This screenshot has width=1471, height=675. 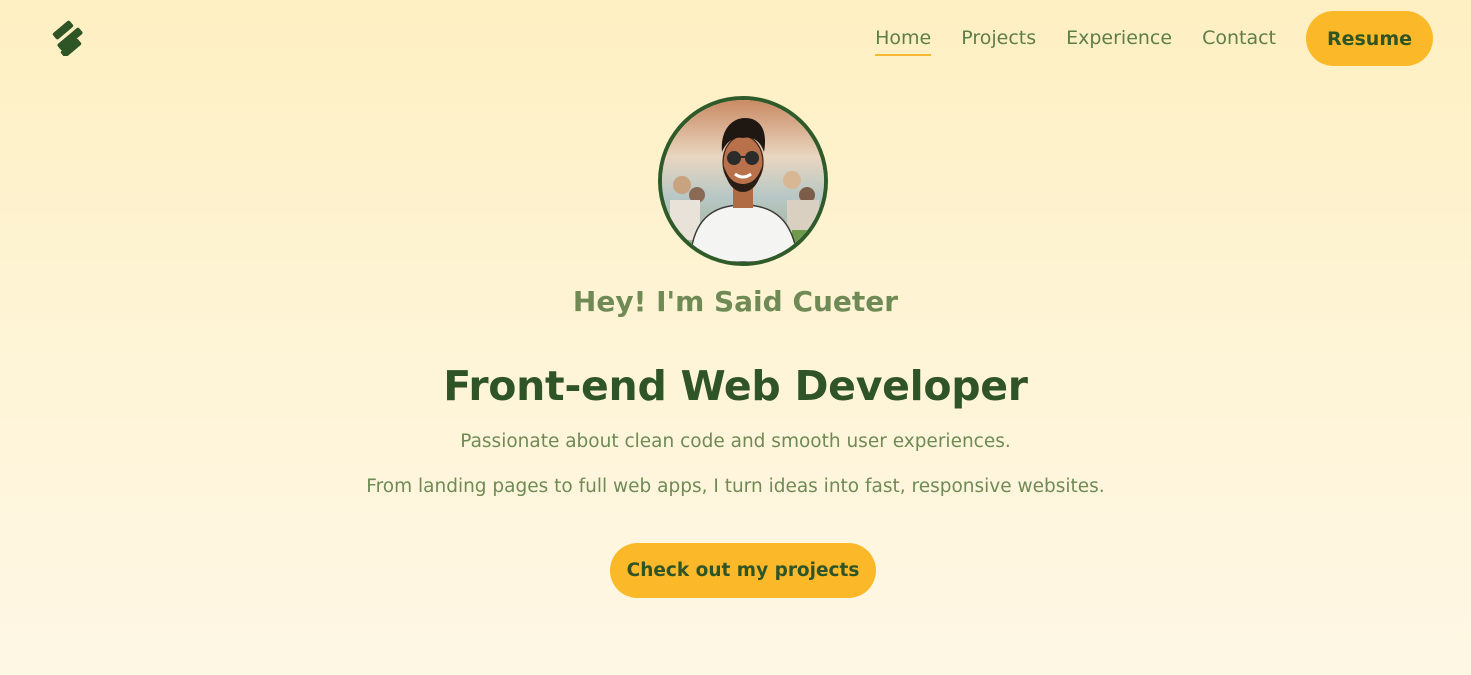 I want to click on hero-title: Front-end Web Developer, so click(x=735, y=386).